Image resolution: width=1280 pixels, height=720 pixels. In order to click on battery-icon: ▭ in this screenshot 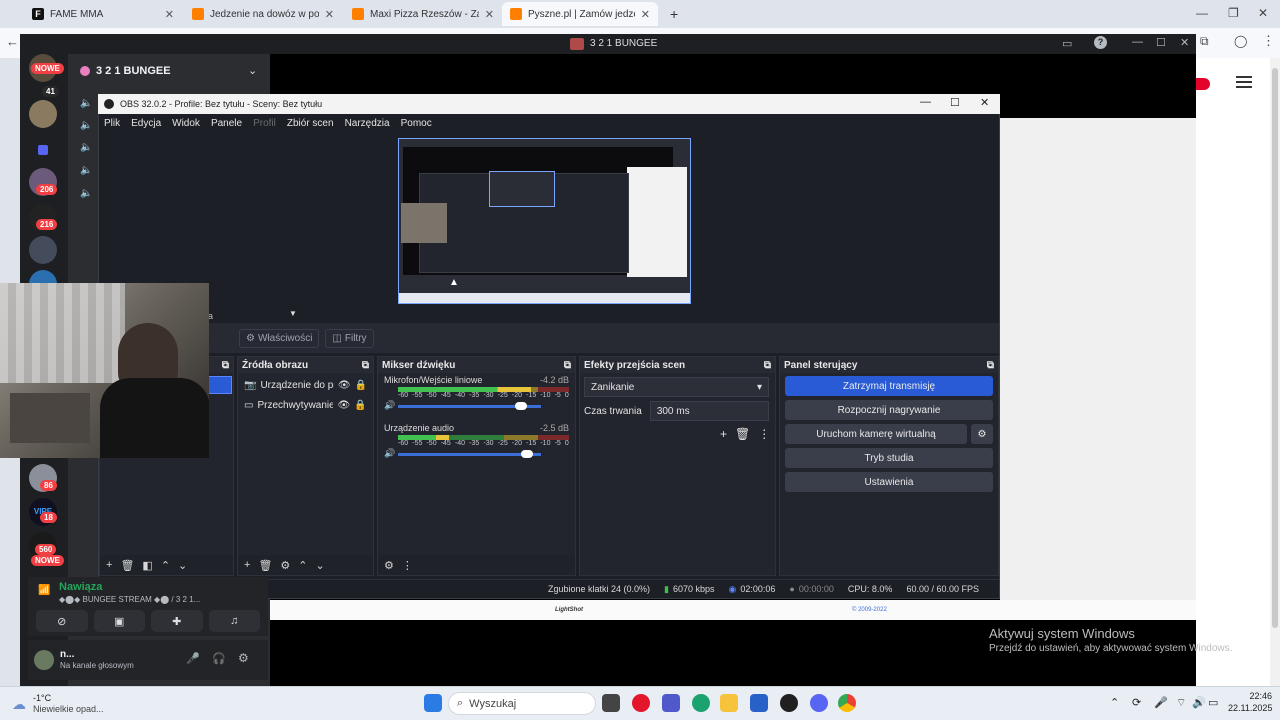, I will do `click(1213, 702)`.